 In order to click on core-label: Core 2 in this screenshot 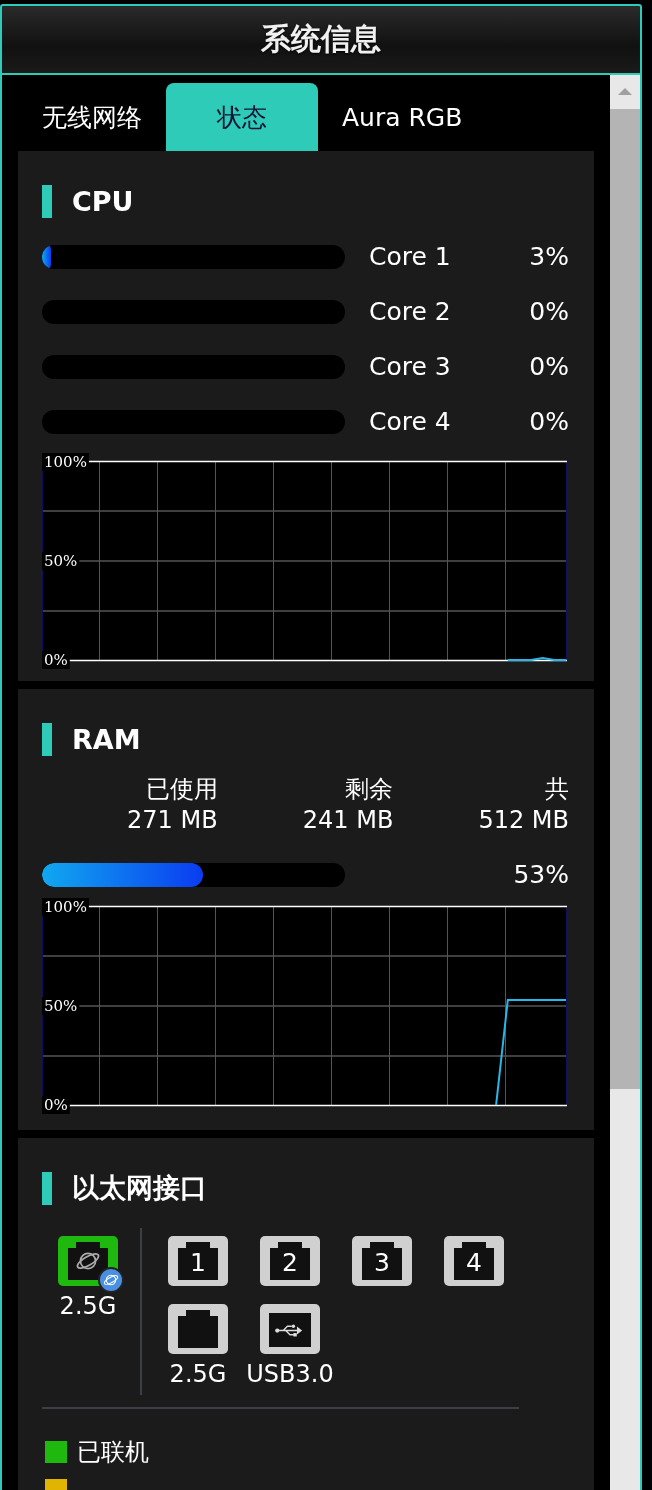, I will do `click(410, 311)`.